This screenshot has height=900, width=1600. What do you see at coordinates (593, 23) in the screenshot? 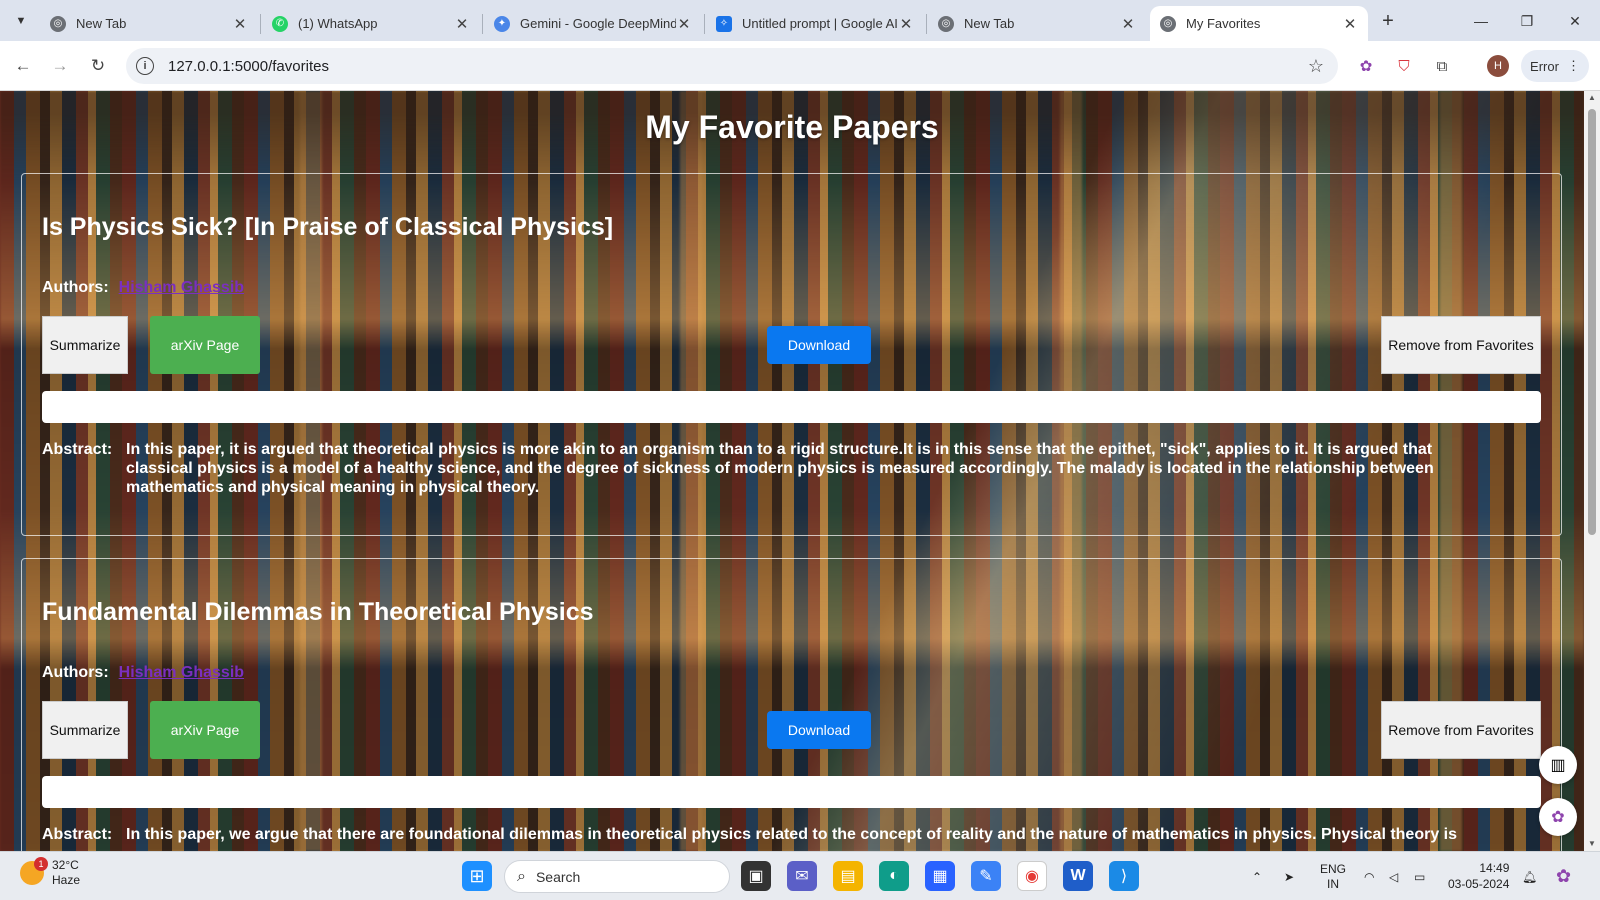
I see `tab-gemini: ✦ Gemini - Google DeepMind ✕` at bounding box center [593, 23].